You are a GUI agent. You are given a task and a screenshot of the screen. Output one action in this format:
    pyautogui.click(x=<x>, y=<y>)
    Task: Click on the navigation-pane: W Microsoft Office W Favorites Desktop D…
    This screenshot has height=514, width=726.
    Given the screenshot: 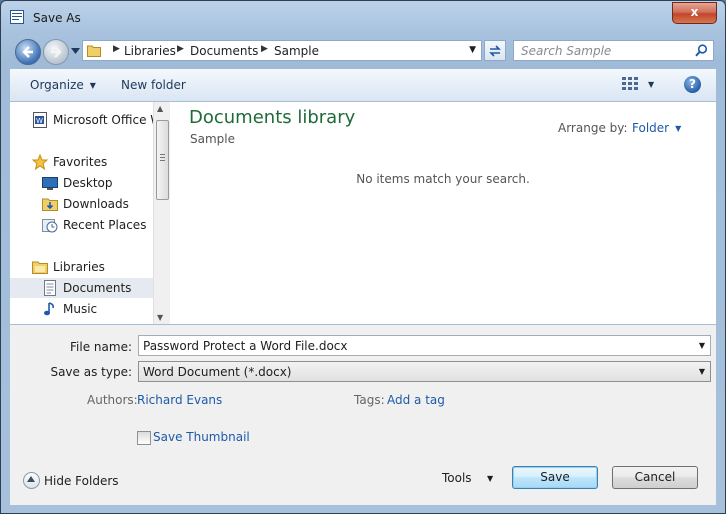 What is the action you would take?
    pyautogui.click(x=81, y=213)
    